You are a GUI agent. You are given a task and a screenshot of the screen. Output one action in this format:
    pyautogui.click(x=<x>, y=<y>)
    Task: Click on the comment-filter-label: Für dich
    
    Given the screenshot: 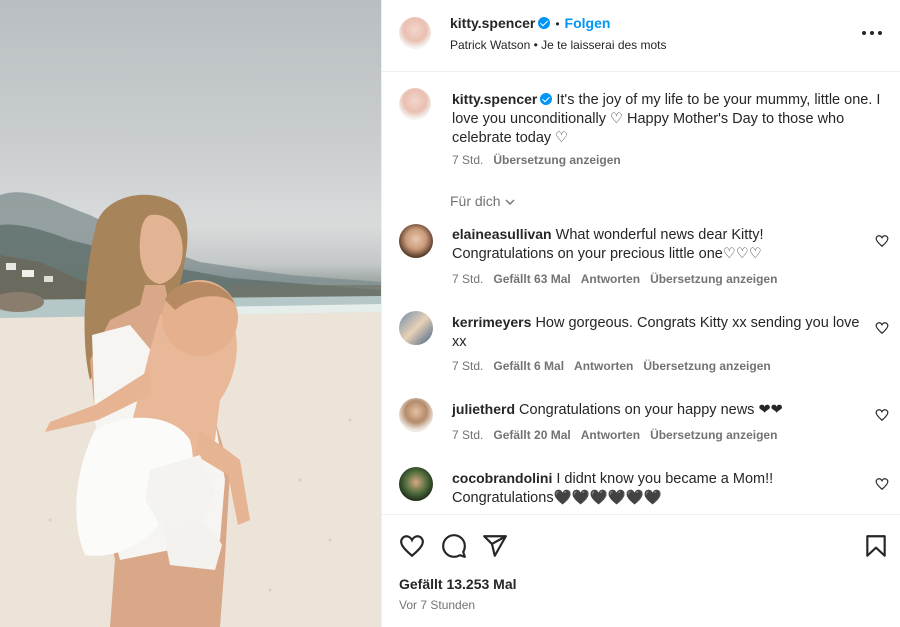 What is the action you would take?
    pyautogui.click(x=475, y=201)
    